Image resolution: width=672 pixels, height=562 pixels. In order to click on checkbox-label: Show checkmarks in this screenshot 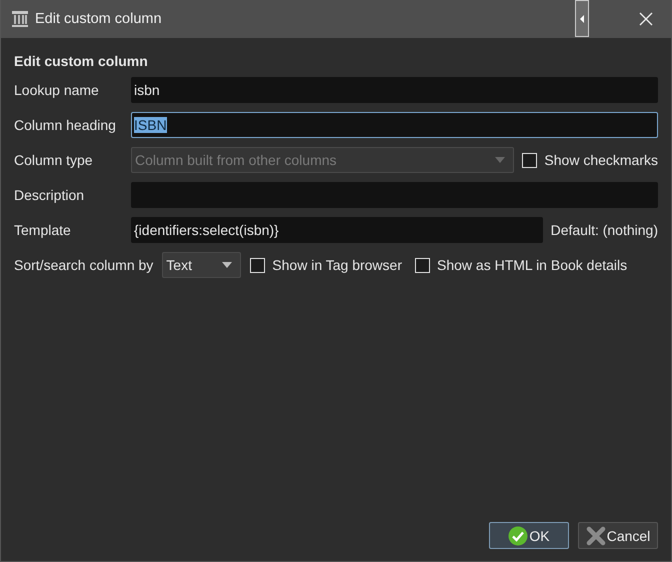, I will do `click(601, 160)`.